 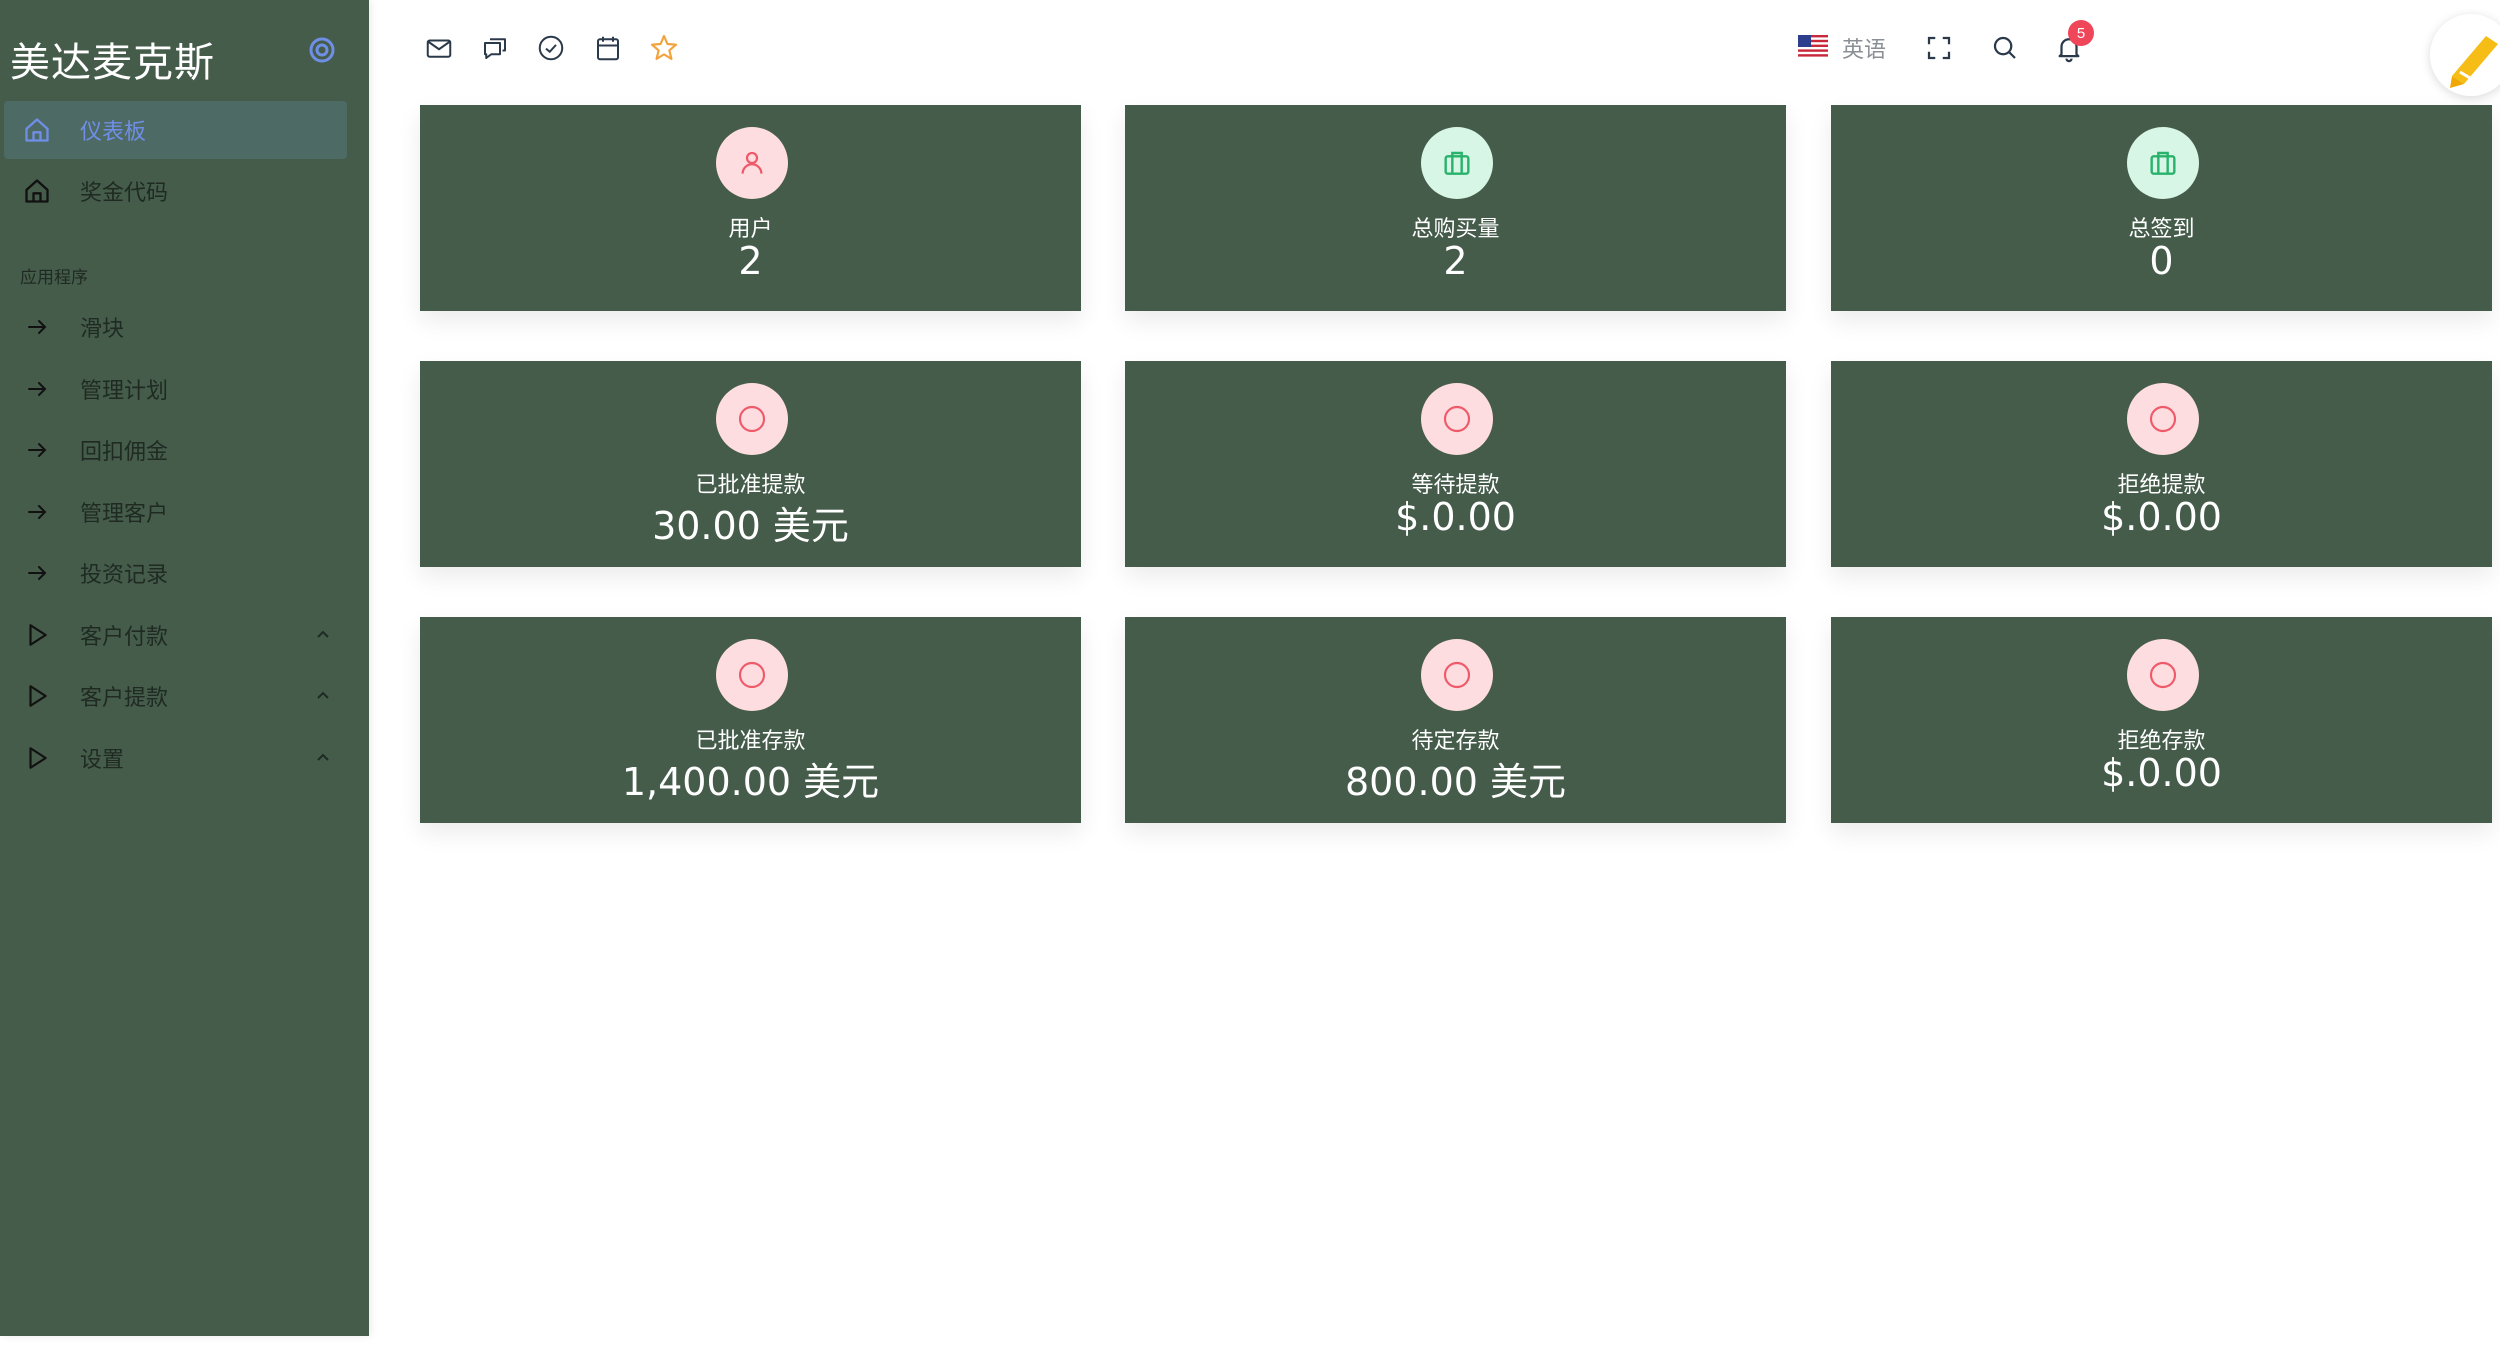 I want to click on sidebar-section-heading: 应用程序, so click(x=54, y=278).